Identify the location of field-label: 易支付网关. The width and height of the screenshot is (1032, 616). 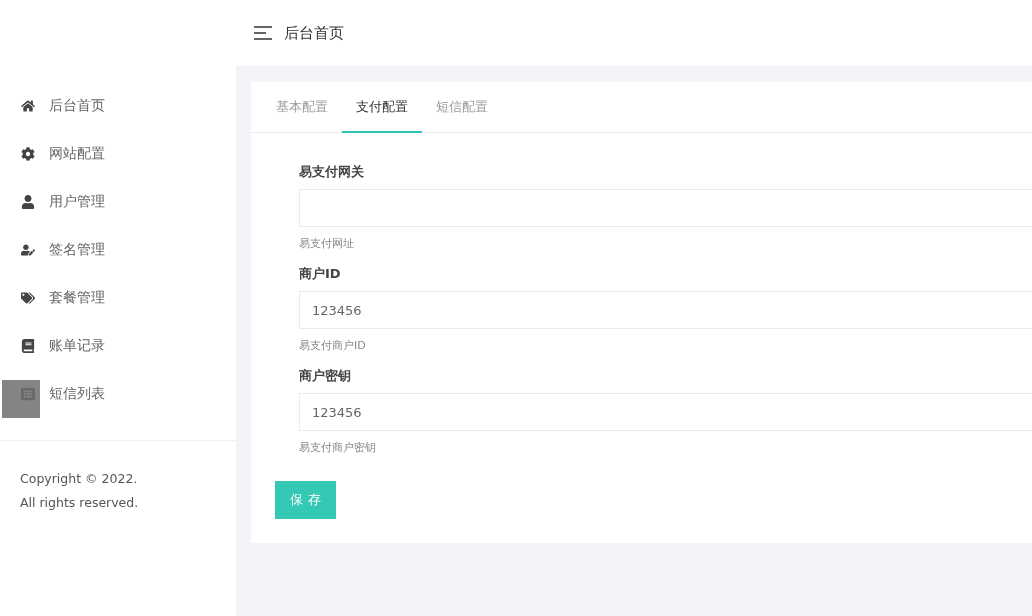
(332, 172).